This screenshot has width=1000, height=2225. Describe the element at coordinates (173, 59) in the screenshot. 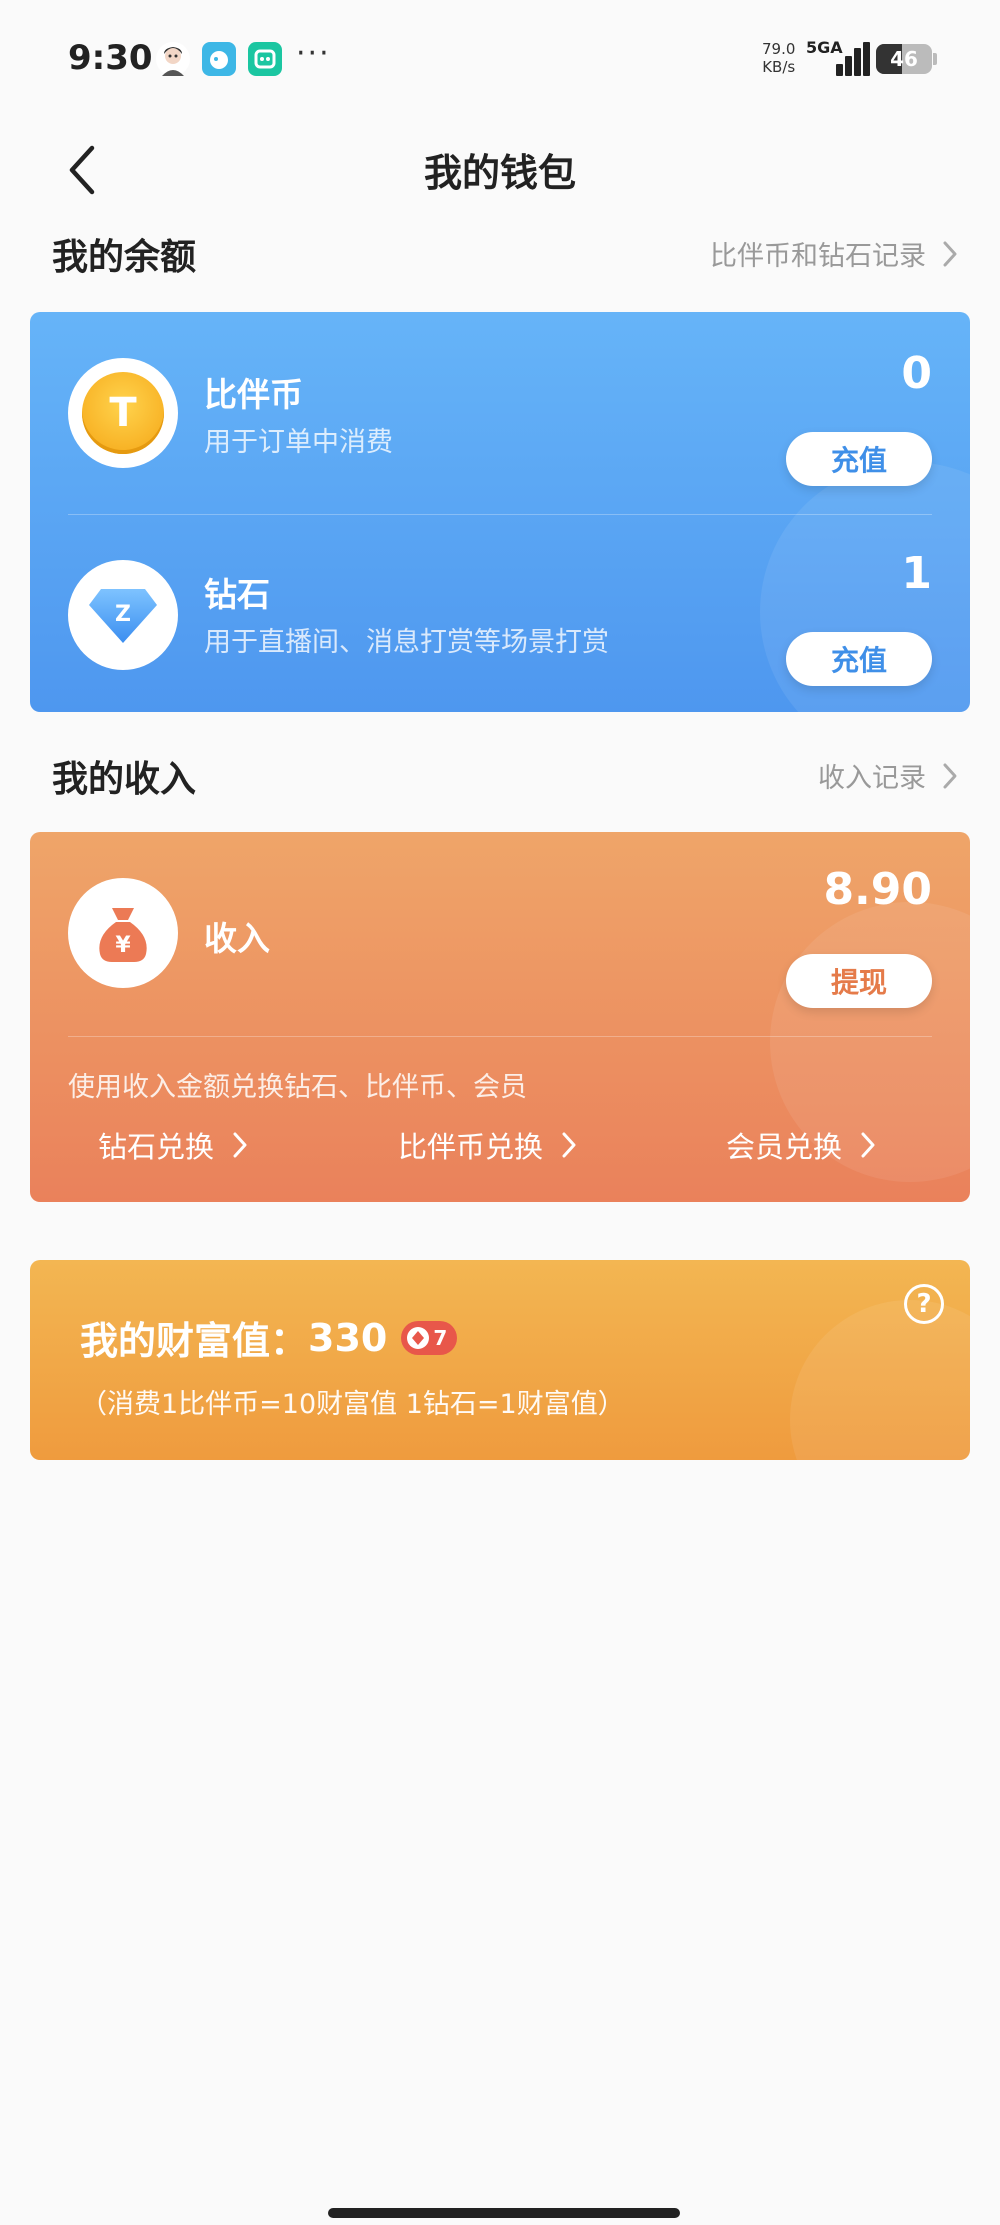

I see `avatar-icon` at that location.